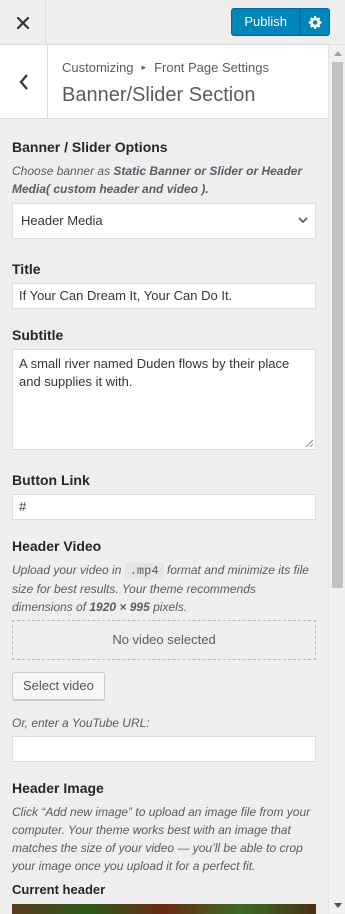 Image resolution: width=345 pixels, height=914 pixels. I want to click on close-icon, so click(22, 22).